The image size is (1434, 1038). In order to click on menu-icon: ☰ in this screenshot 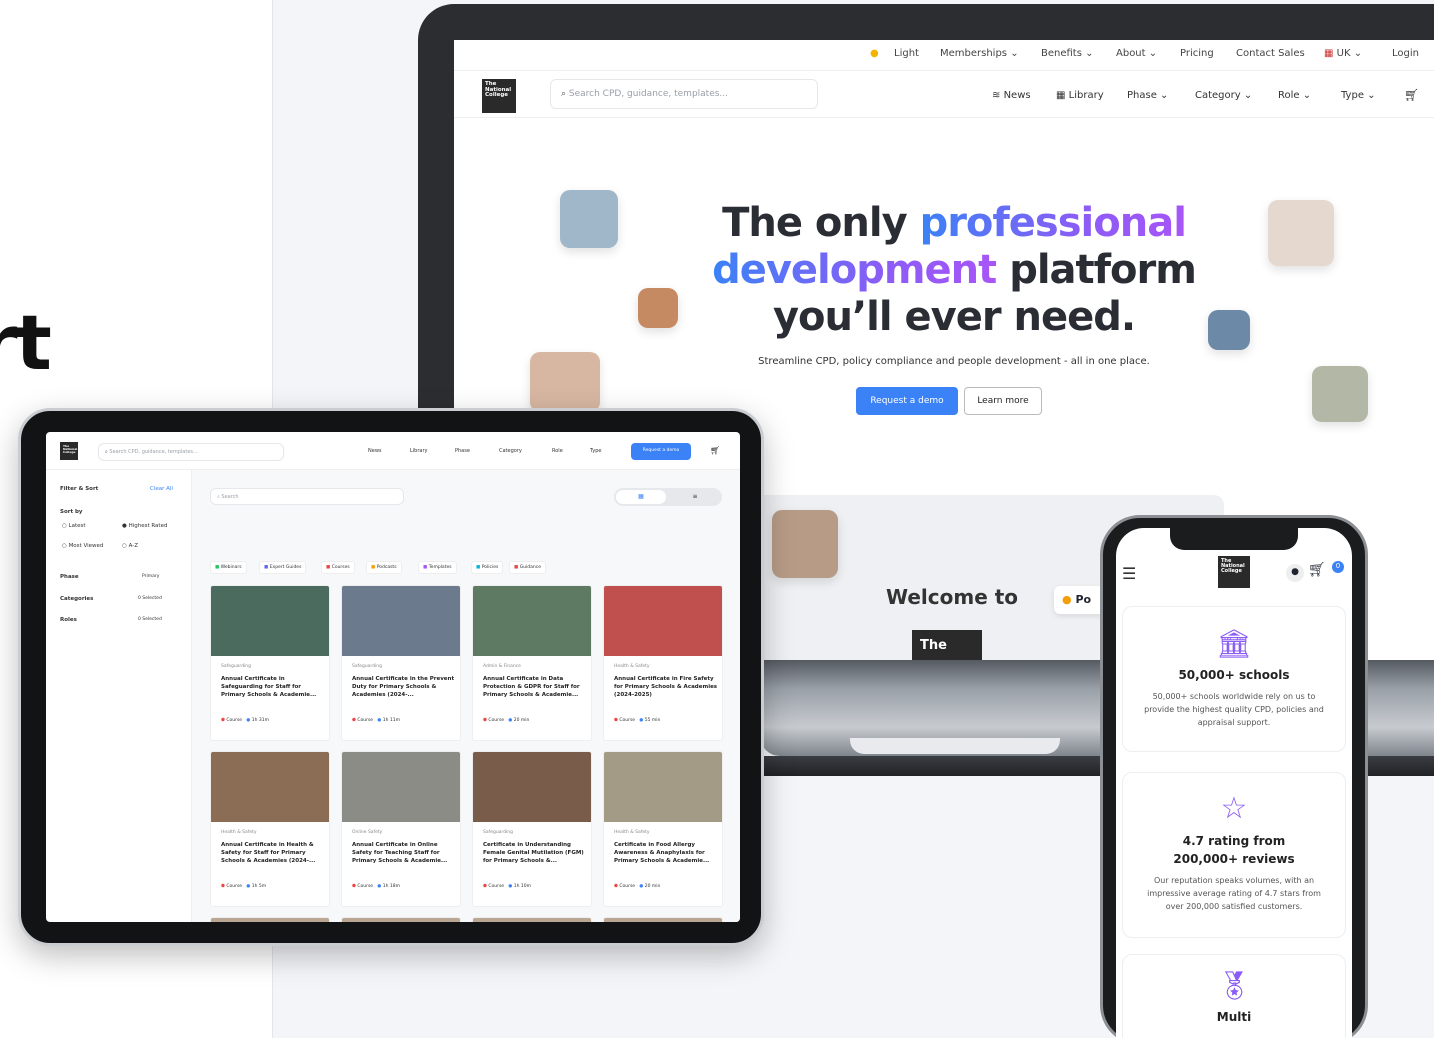, I will do `click(1129, 573)`.